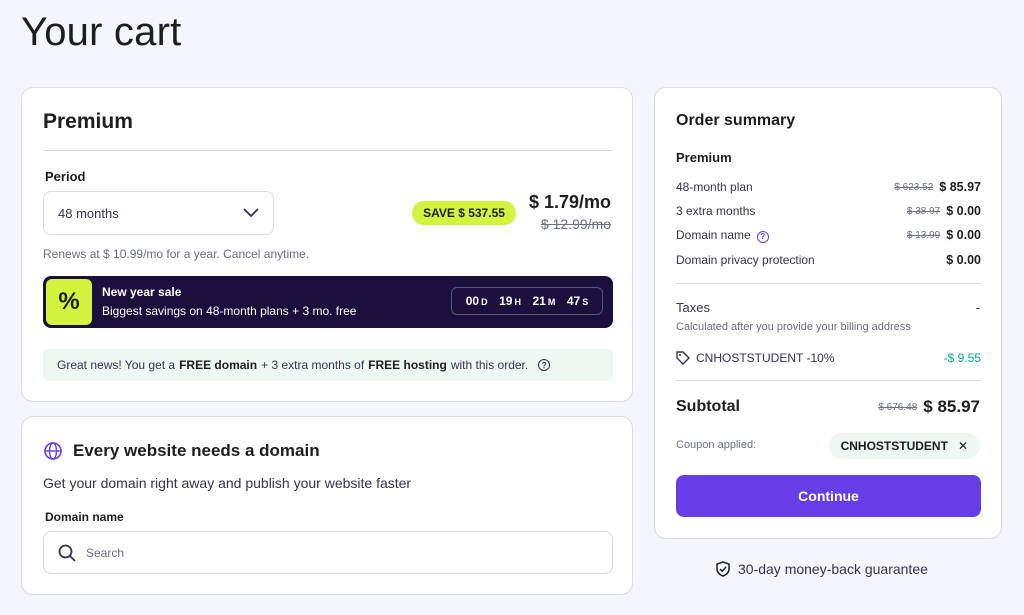 The height and width of the screenshot is (615, 1024). Describe the element at coordinates (464, 213) in the screenshot. I see `save-badge: SAVE $ 537.55` at that location.